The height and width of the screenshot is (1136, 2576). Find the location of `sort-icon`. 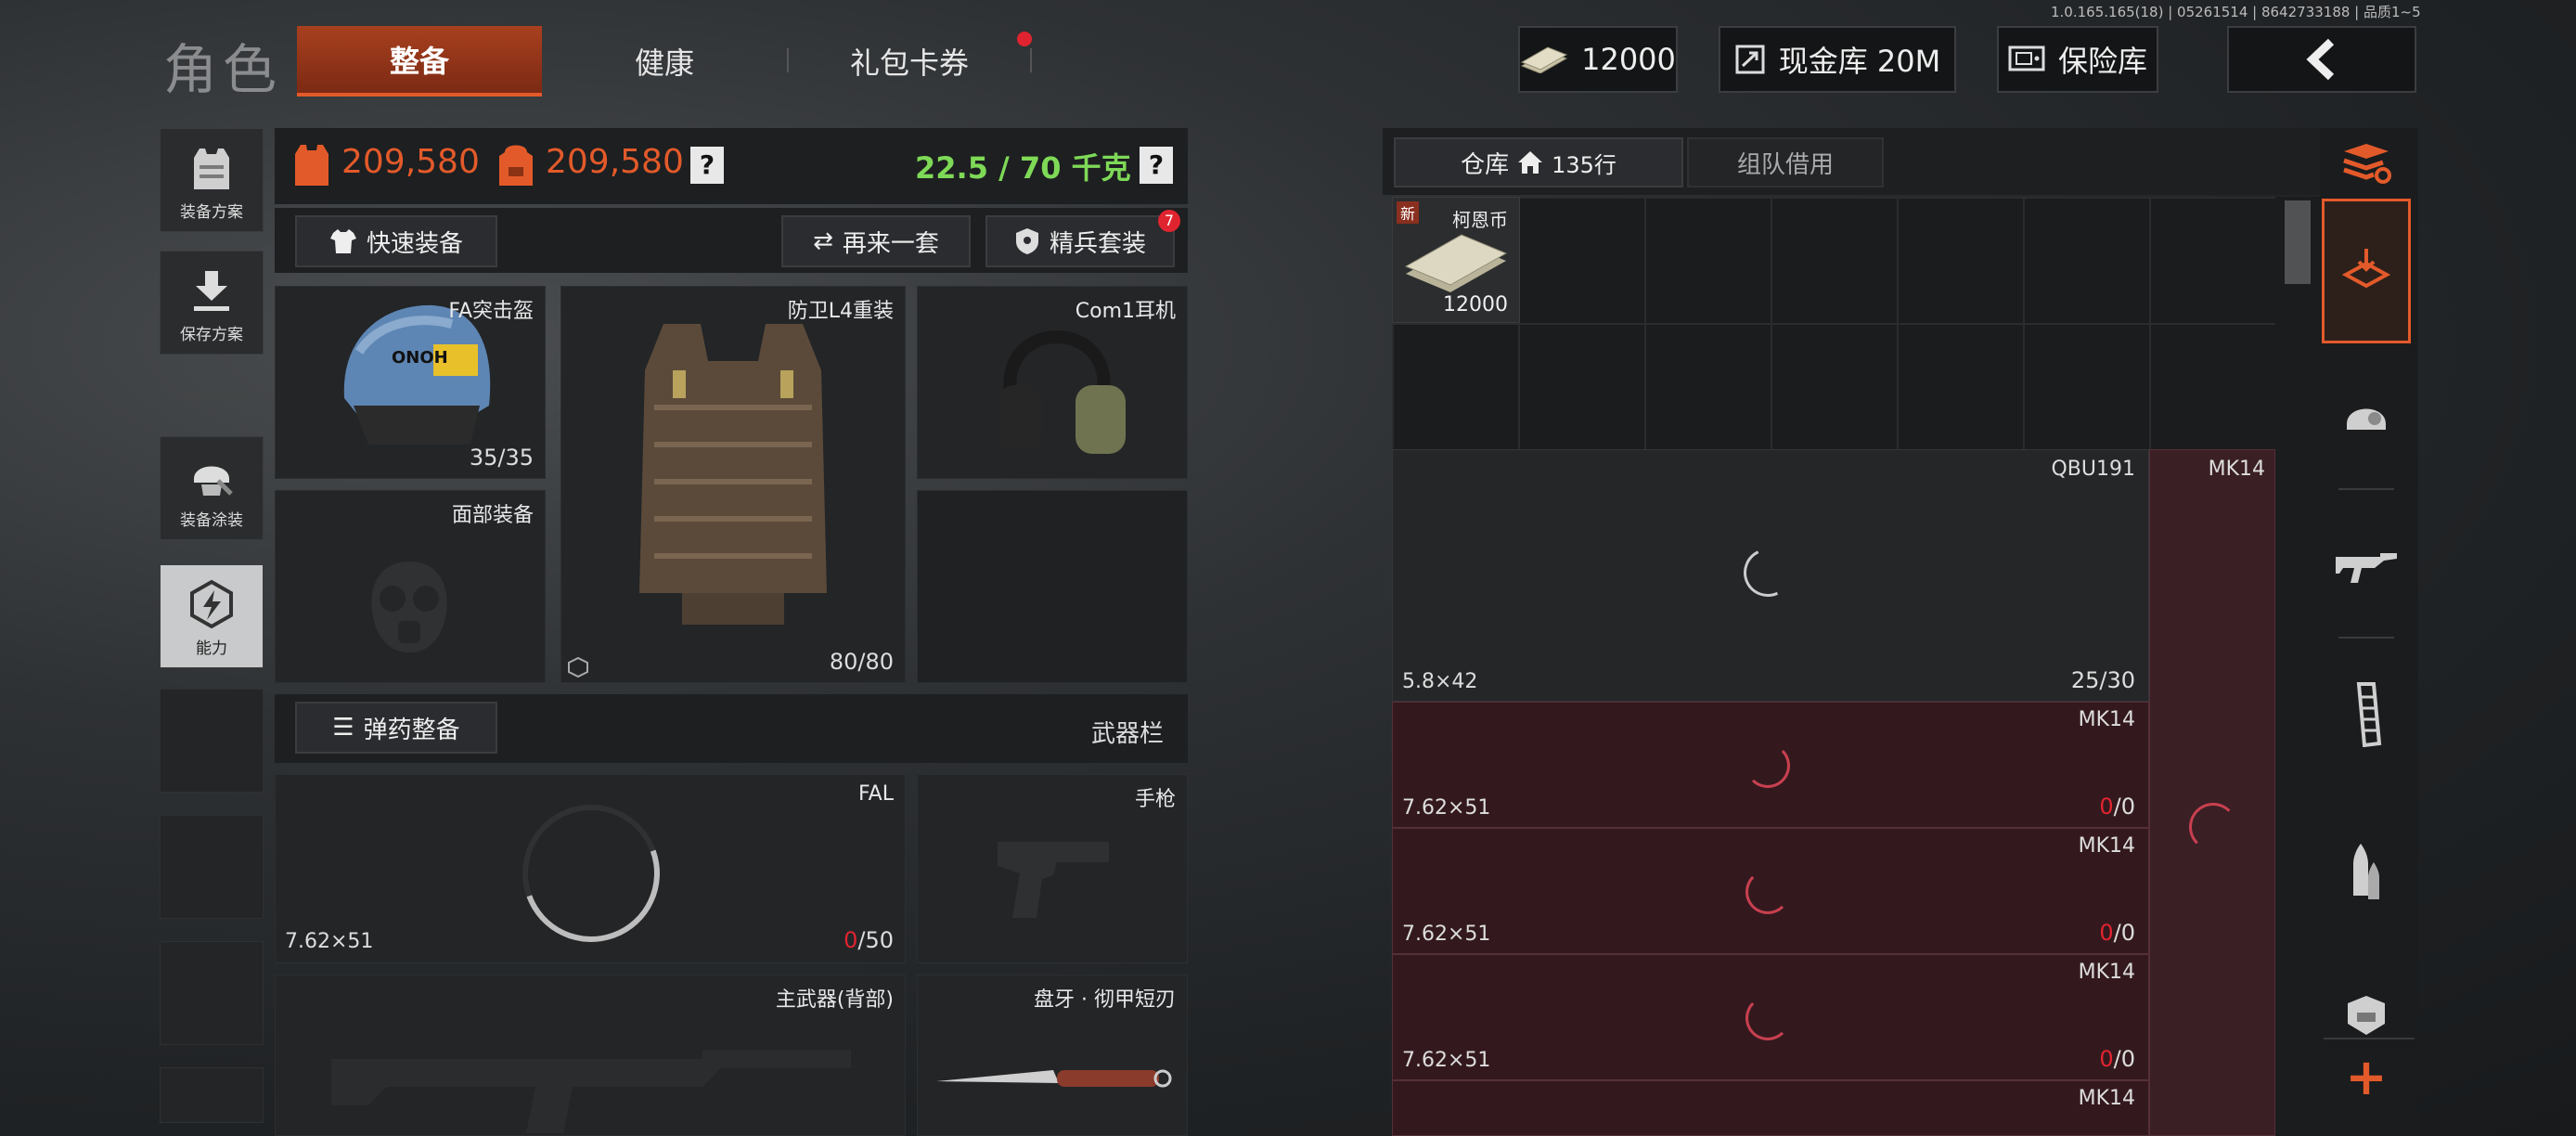

sort-icon is located at coordinates (2367, 164).